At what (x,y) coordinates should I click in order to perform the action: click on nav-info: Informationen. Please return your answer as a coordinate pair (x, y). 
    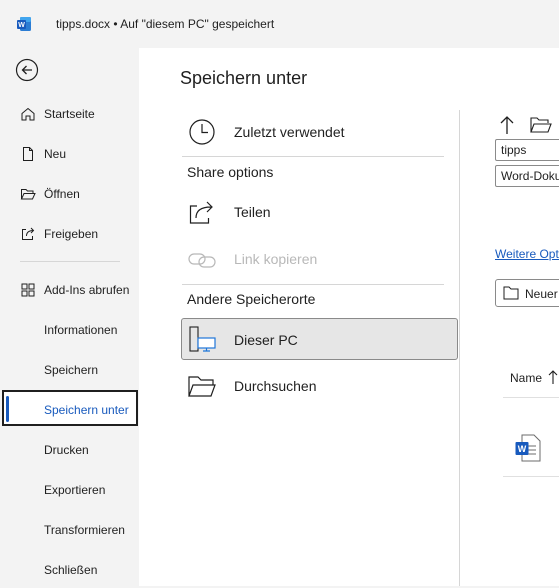
    Looking at the image, I should click on (70, 330).